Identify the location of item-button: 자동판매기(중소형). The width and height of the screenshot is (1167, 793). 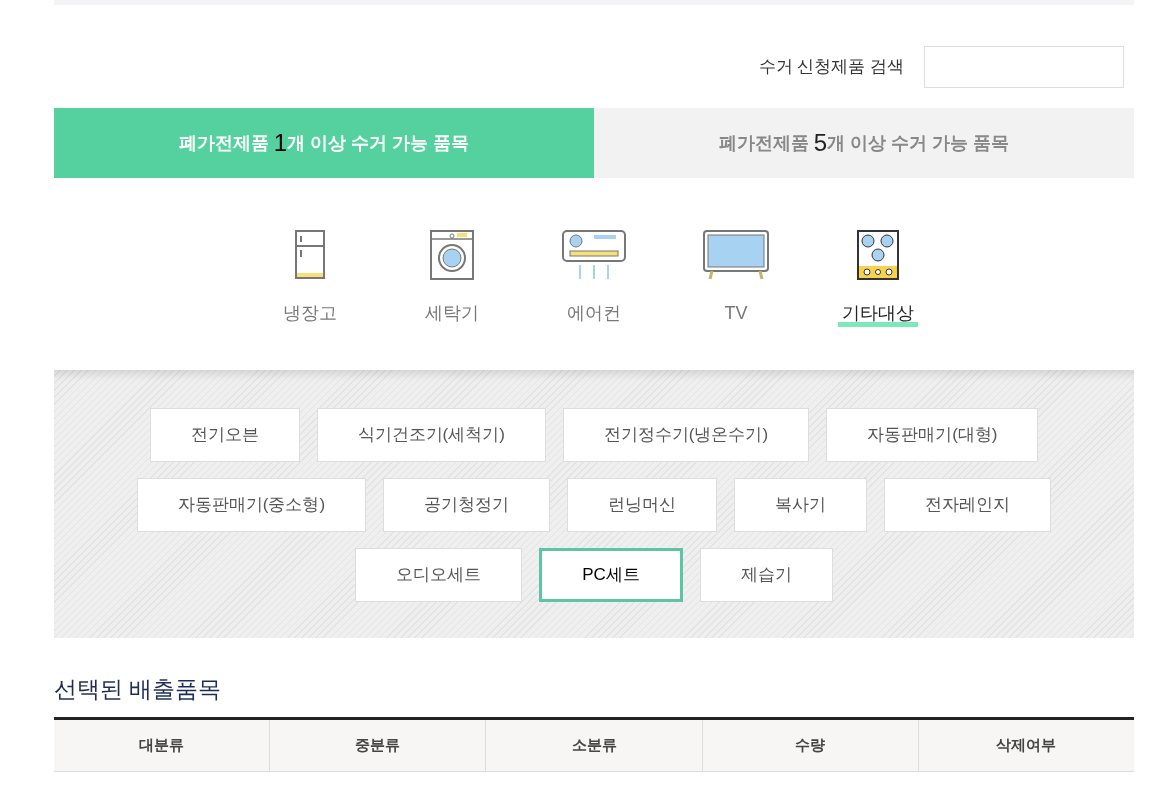
(251, 505).